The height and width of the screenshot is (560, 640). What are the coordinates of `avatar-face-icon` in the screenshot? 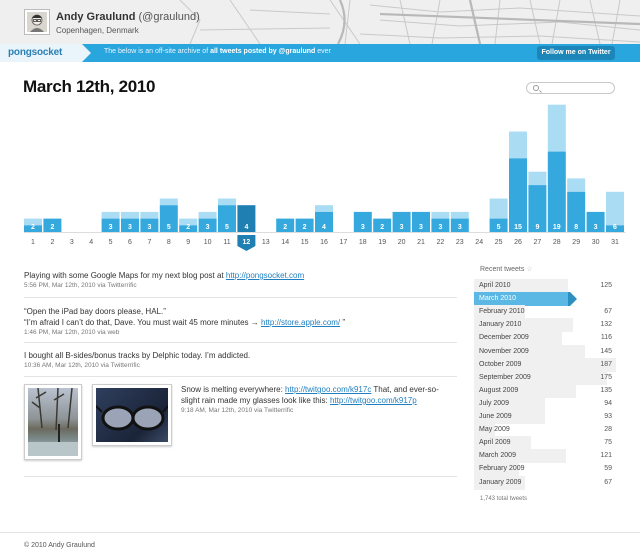 It's located at (37, 23).